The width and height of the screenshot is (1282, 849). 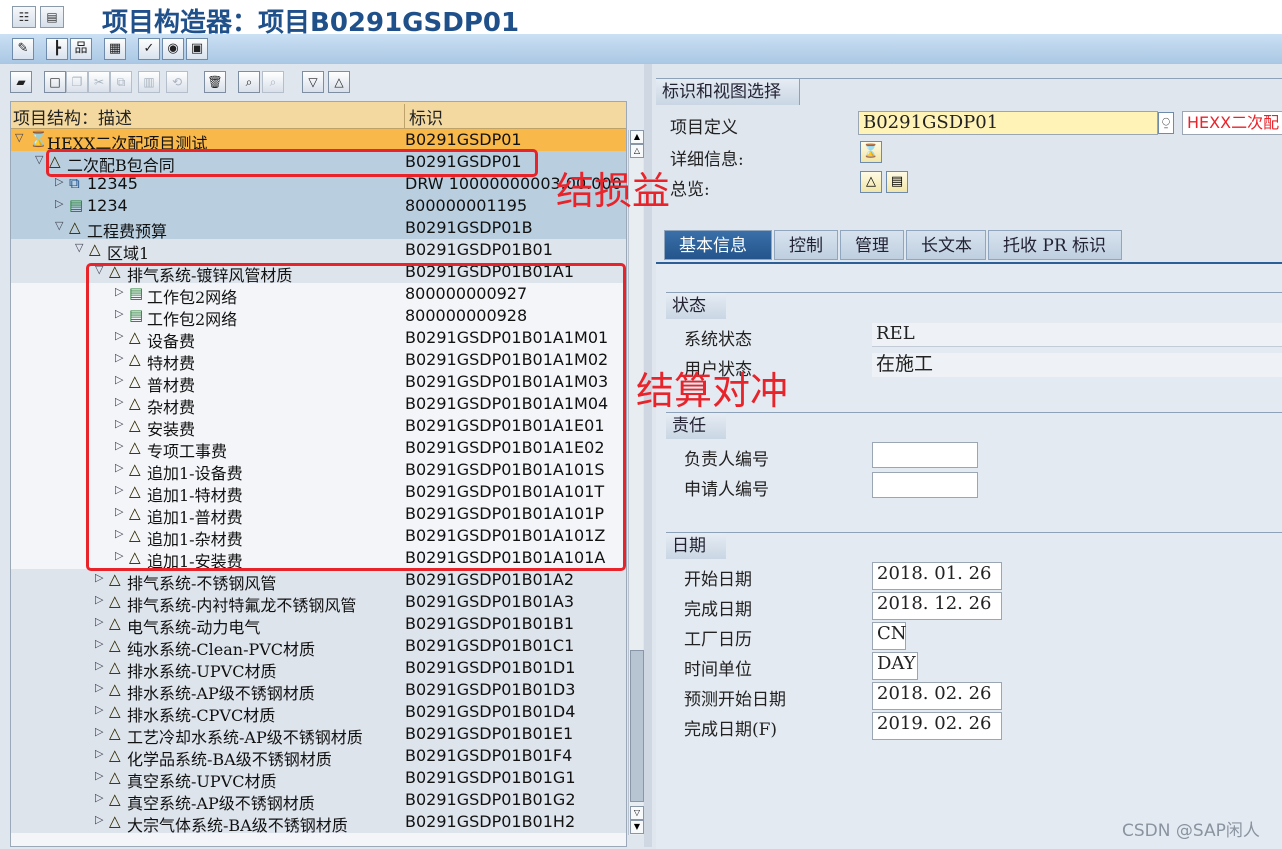 What do you see at coordinates (292, 163) in the screenshot?
I see `annotation-box-profit-loss` at bounding box center [292, 163].